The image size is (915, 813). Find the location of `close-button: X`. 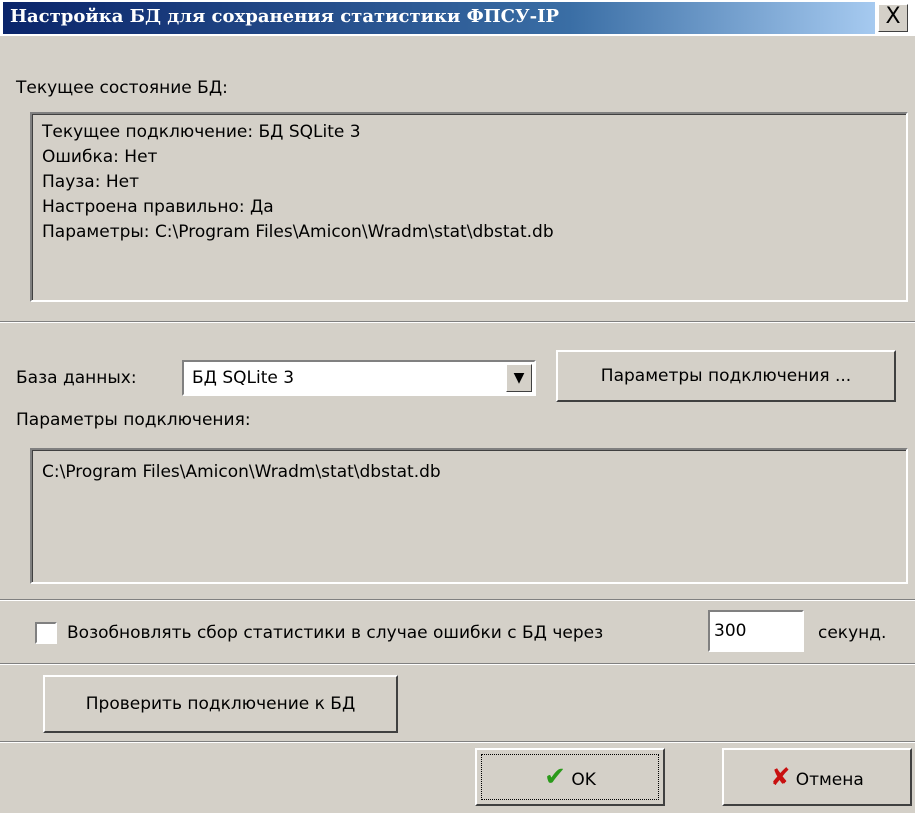

close-button: X is located at coordinates (893, 18).